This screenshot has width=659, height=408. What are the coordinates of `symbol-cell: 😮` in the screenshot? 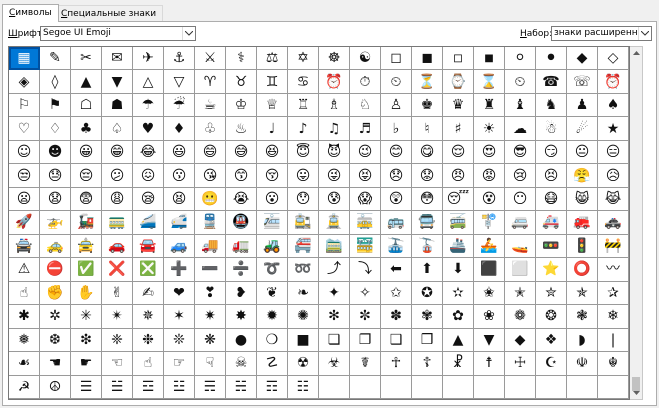 It's located at (272, 199).